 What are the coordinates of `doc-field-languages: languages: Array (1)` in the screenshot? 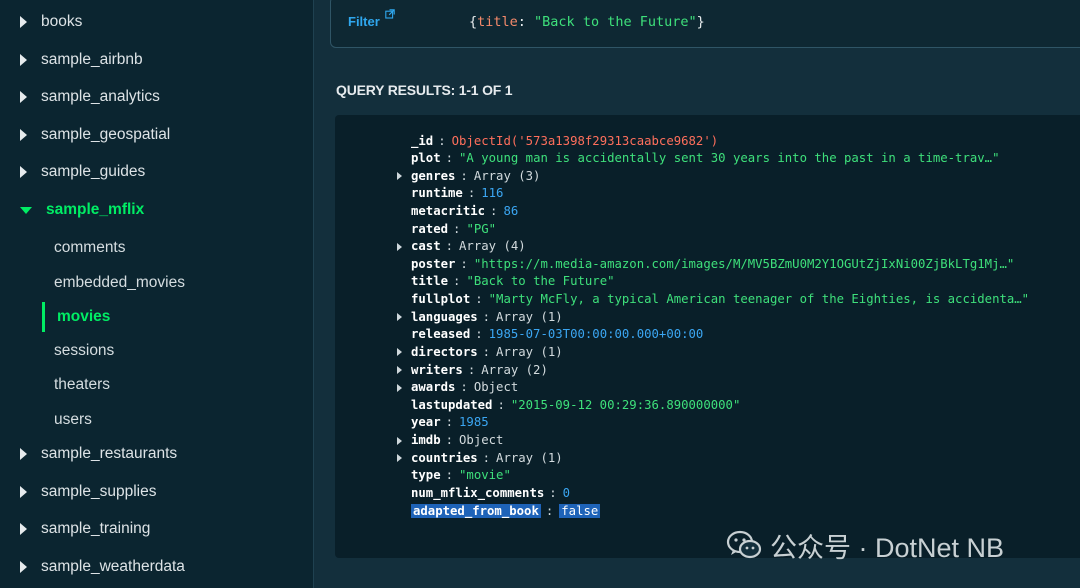 It's located at (480, 316).